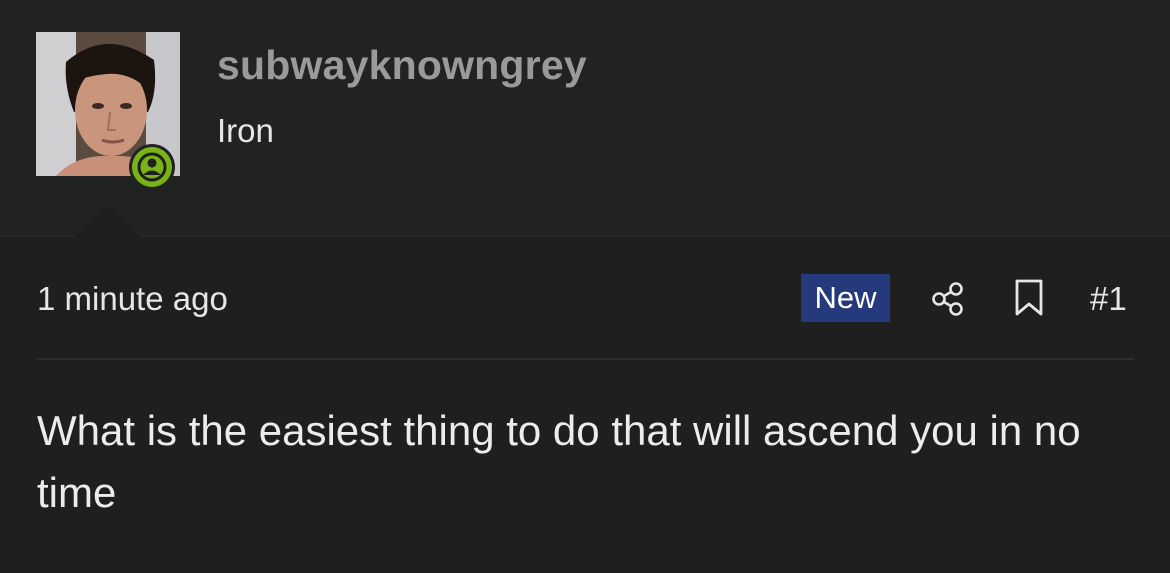  Describe the element at coordinates (1029, 298) in the screenshot. I see `bookmark-icon` at that location.